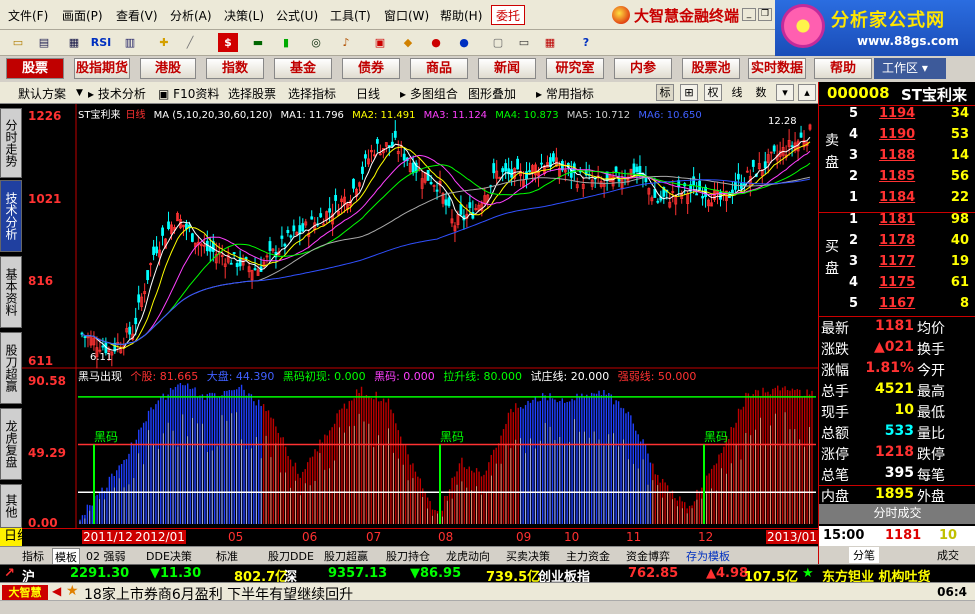  Describe the element at coordinates (910, 264) in the screenshot. I see `buy-order-row: 3 1177 19` at that location.